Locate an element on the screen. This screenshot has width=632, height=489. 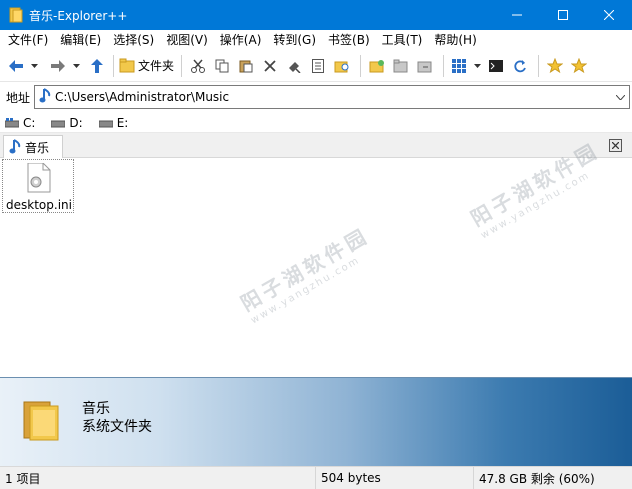
drive-e: E: is located at coordinates (113, 122).